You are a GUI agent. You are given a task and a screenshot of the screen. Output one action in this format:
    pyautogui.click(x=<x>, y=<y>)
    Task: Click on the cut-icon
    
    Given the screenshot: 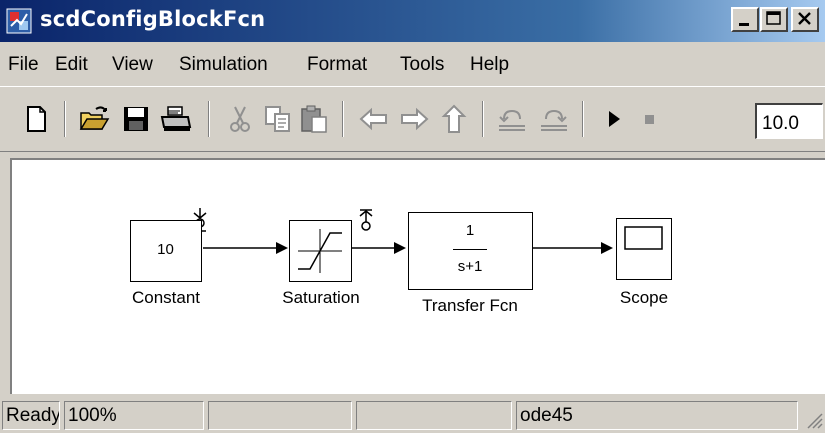 What is the action you would take?
    pyautogui.click(x=240, y=119)
    